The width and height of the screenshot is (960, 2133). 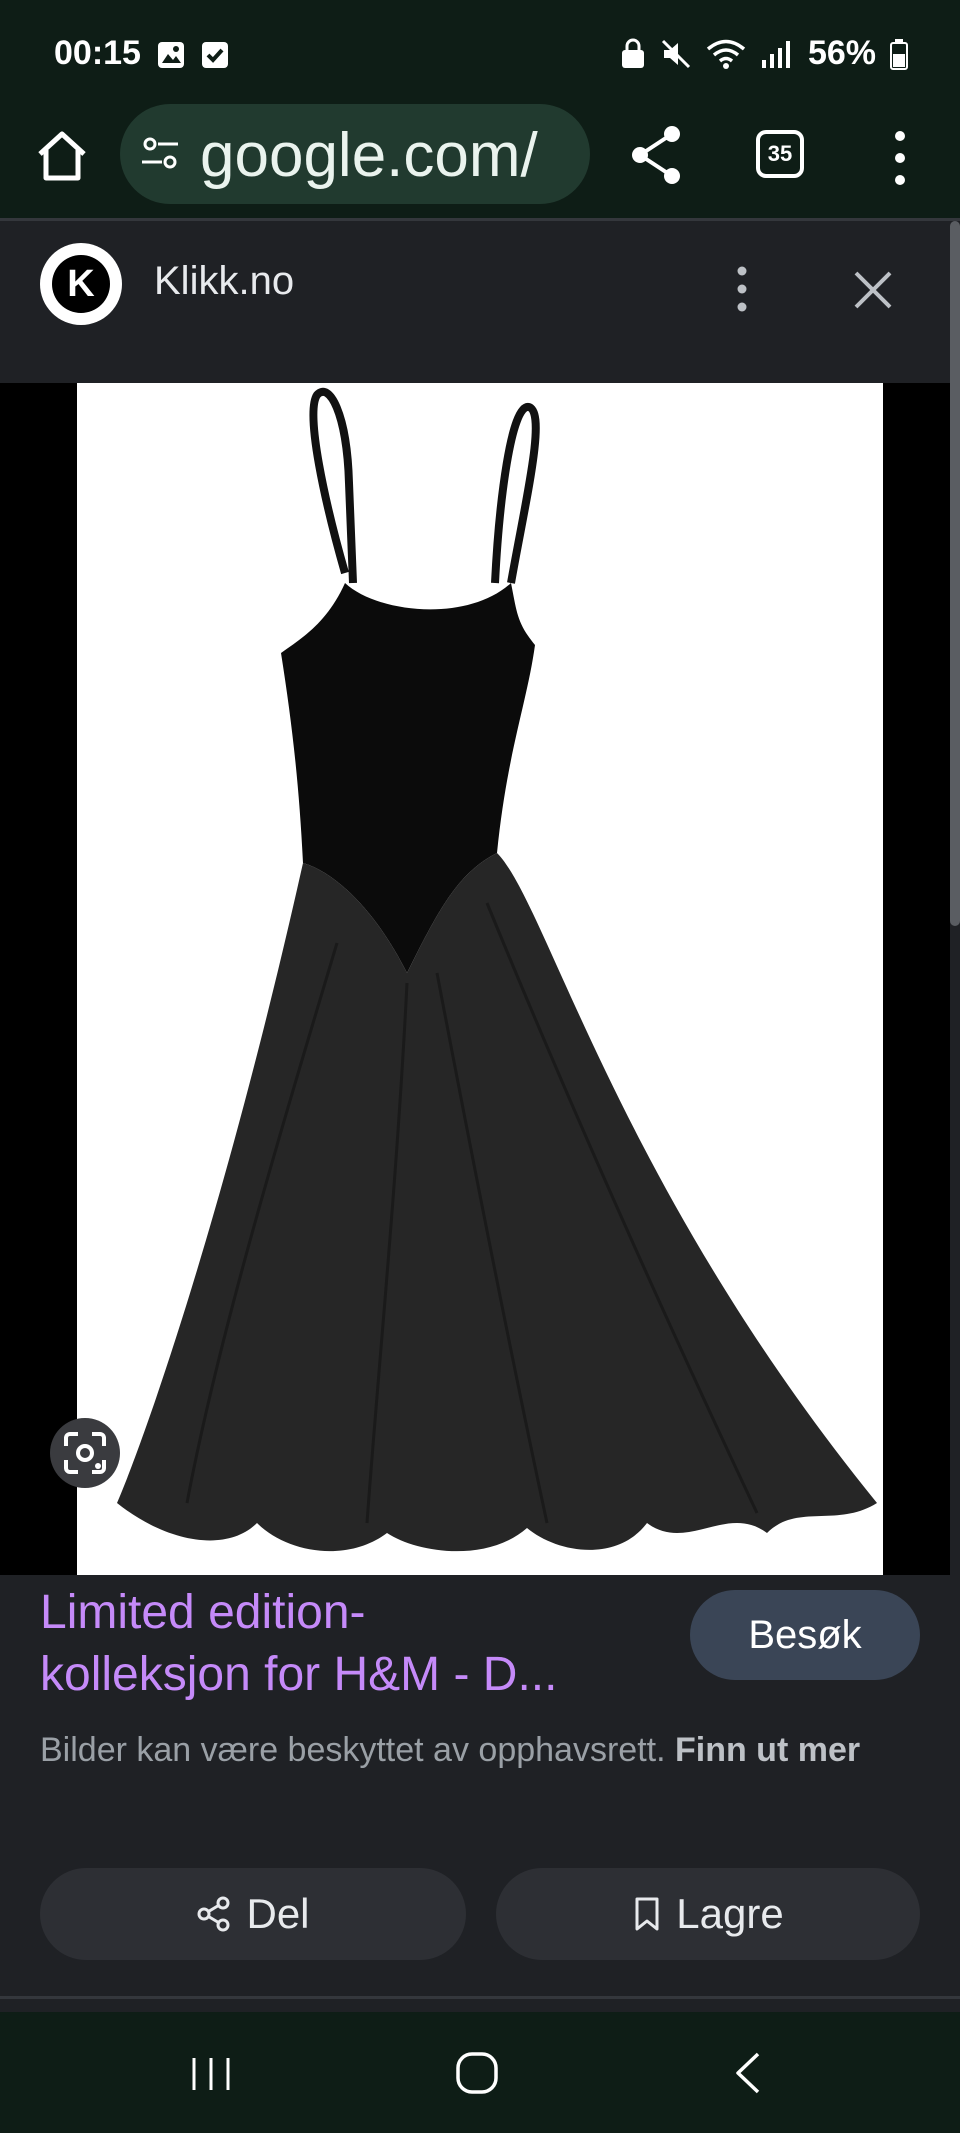 I want to click on visit-button: Besøk, so click(x=805, y=1635).